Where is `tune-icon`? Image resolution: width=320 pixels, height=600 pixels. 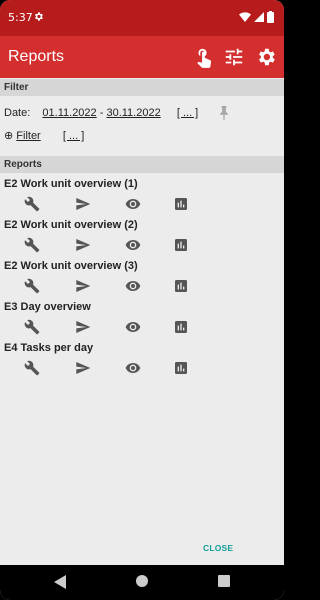 tune-icon is located at coordinates (234, 57).